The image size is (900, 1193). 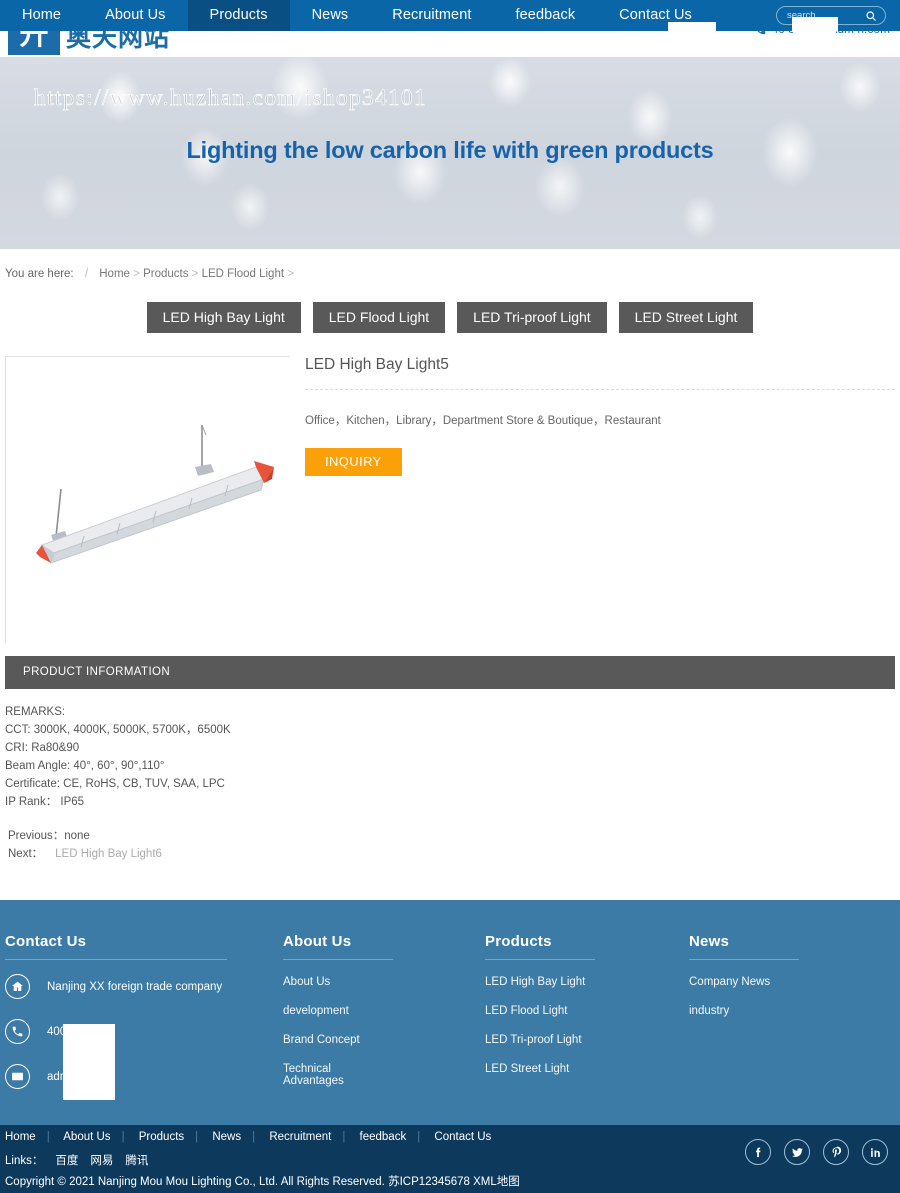 What do you see at coordinates (532, 317) in the screenshot?
I see `category-tab-tri-proof: LED Tri-proof Light` at bounding box center [532, 317].